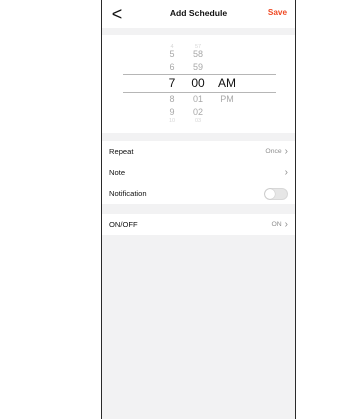  I want to click on settings-list: Repeat Once › Note › Notification, so click(198, 172).